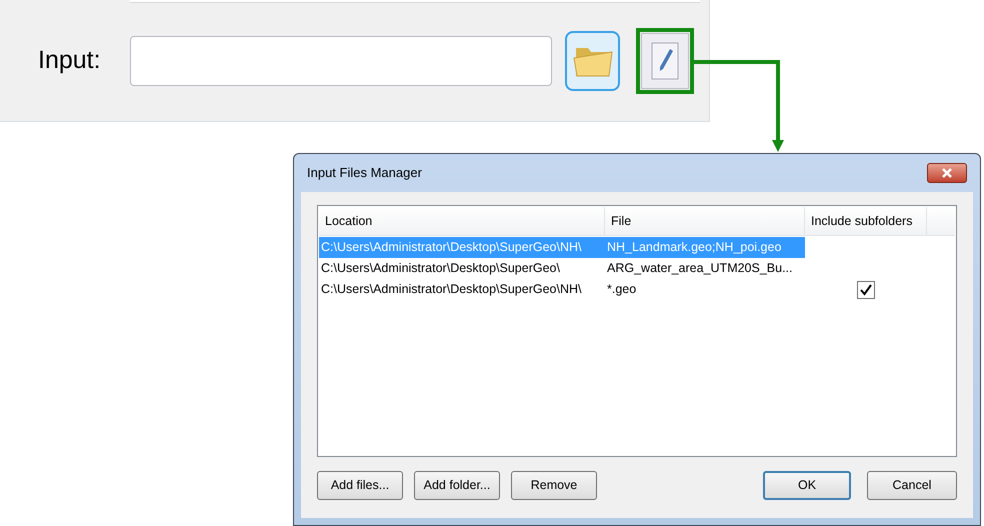 The image size is (984, 526). Describe the element at coordinates (866, 289) in the screenshot. I see `checkbox` at that location.